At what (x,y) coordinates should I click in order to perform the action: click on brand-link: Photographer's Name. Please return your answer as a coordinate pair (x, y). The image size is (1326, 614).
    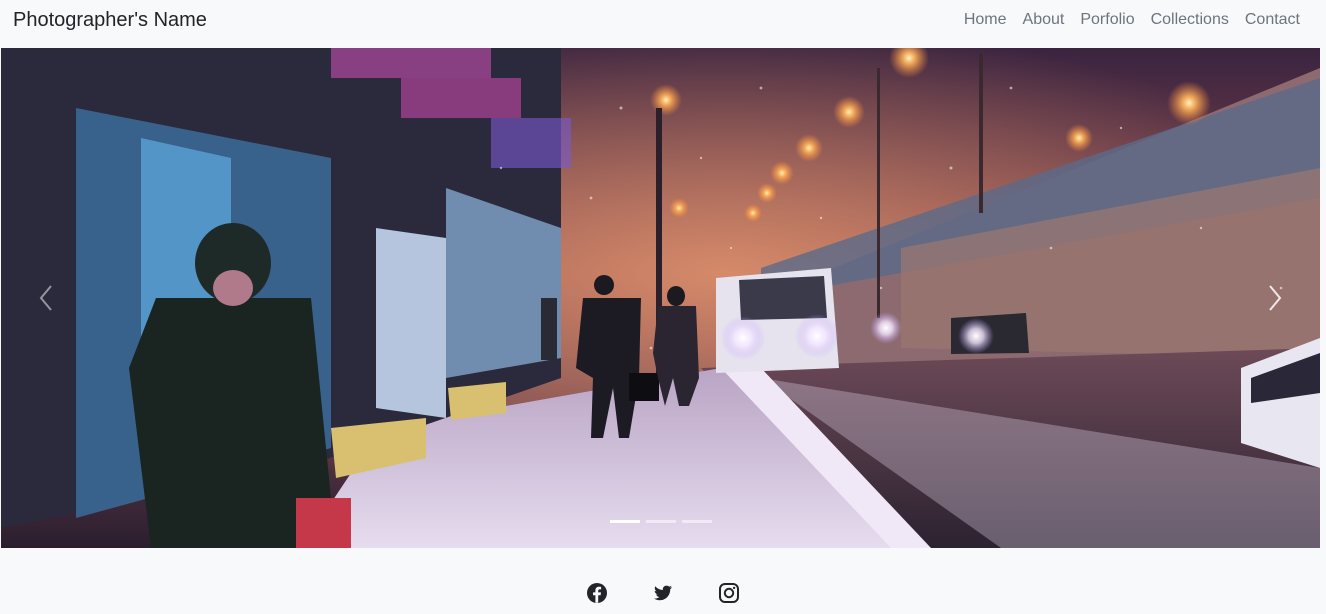
    Looking at the image, I should click on (110, 20).